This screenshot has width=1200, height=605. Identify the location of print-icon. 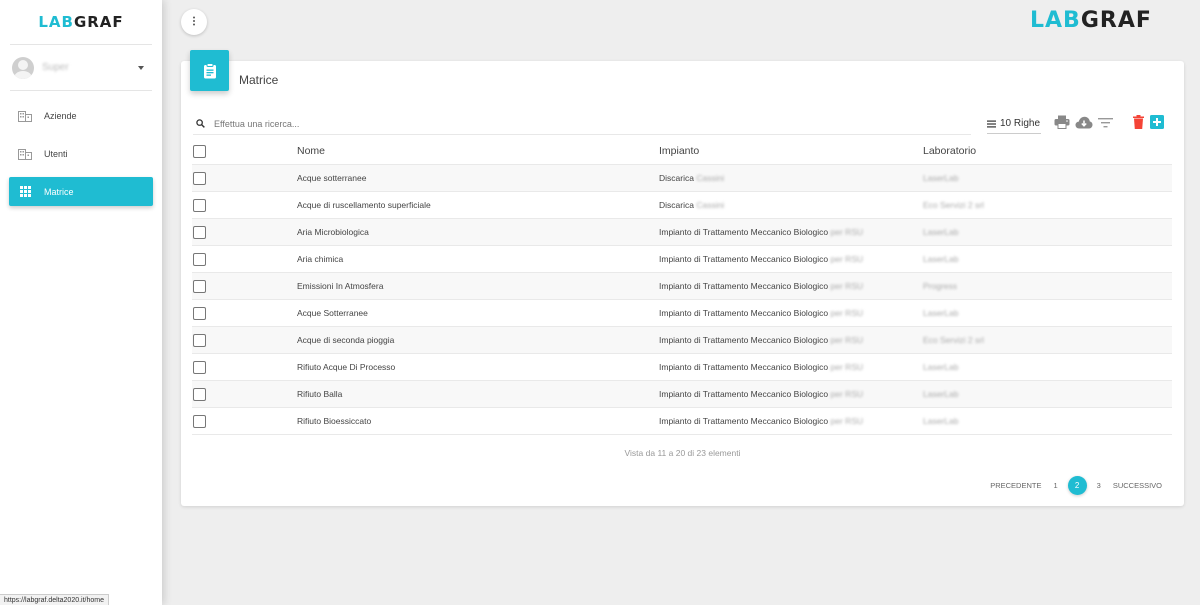
(1062, 122).